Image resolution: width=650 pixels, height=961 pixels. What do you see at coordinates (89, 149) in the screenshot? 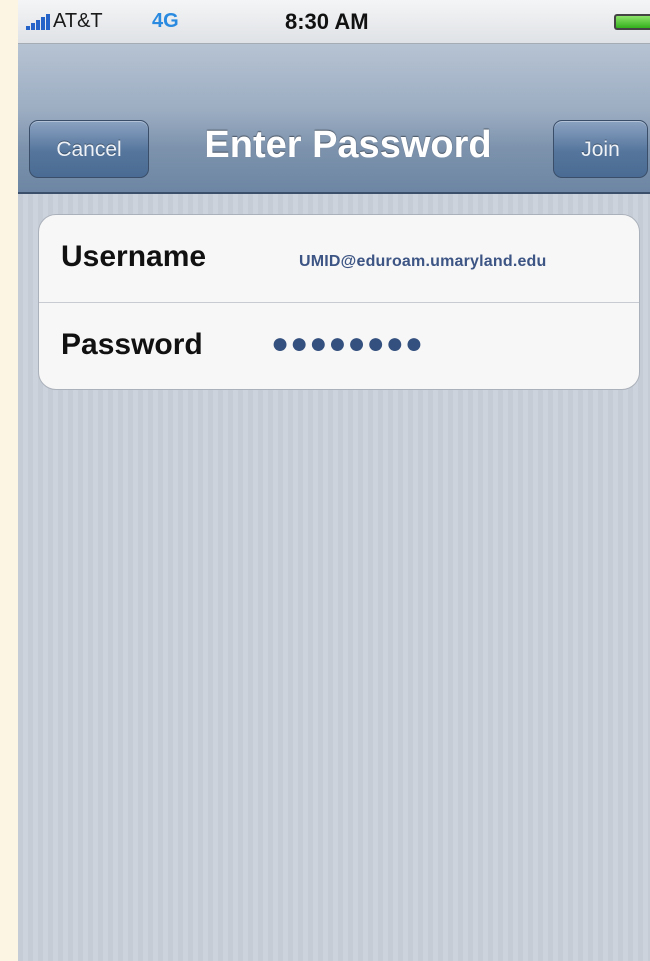
I see `cancel-button: Cancel` at bounding box center [89, 149].